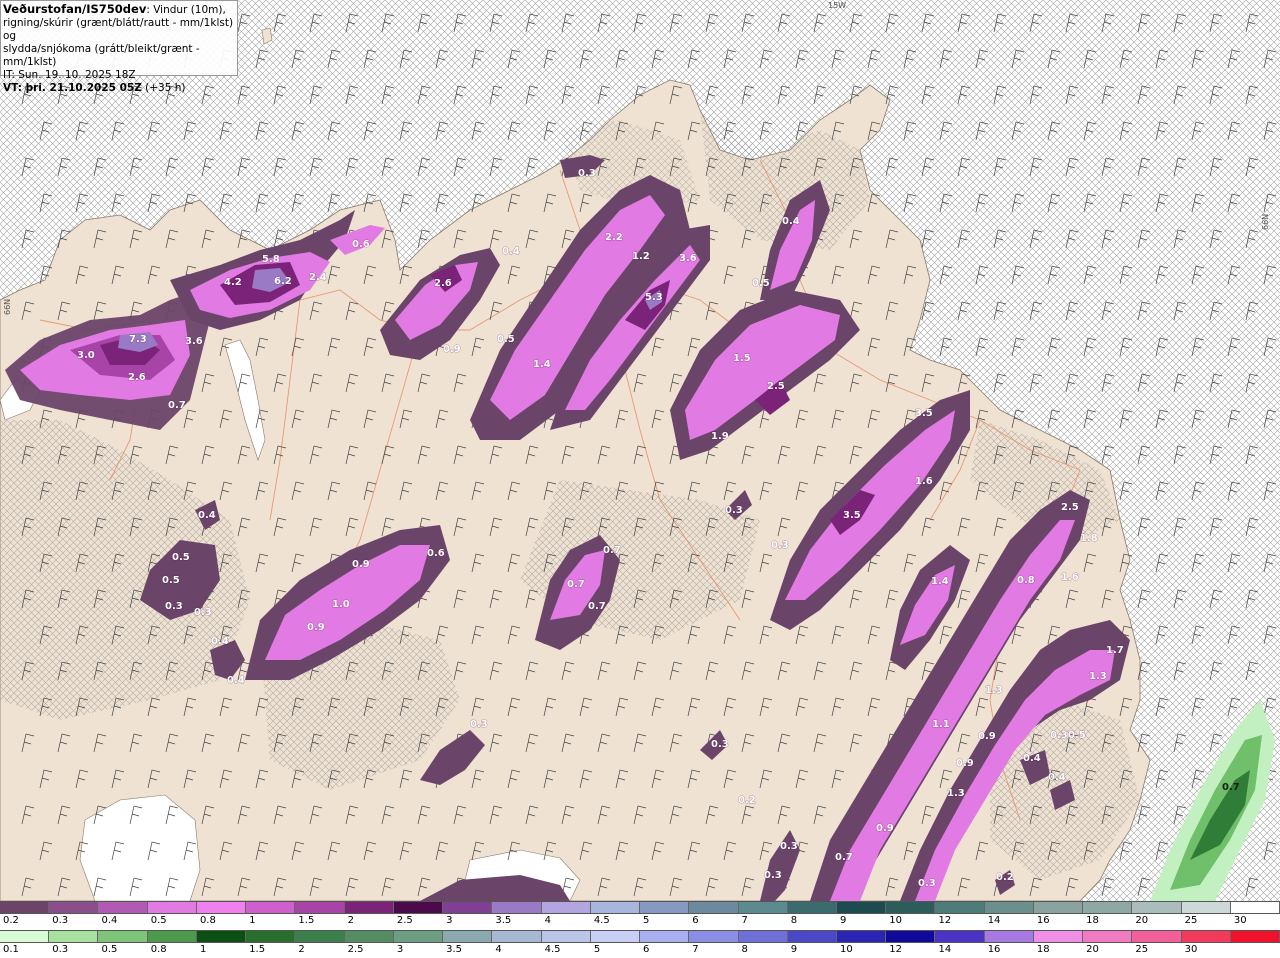 The height and width of the screenshot is (958, 1280). I want to click on precip-value-label: 7.3, so click(138, 339).